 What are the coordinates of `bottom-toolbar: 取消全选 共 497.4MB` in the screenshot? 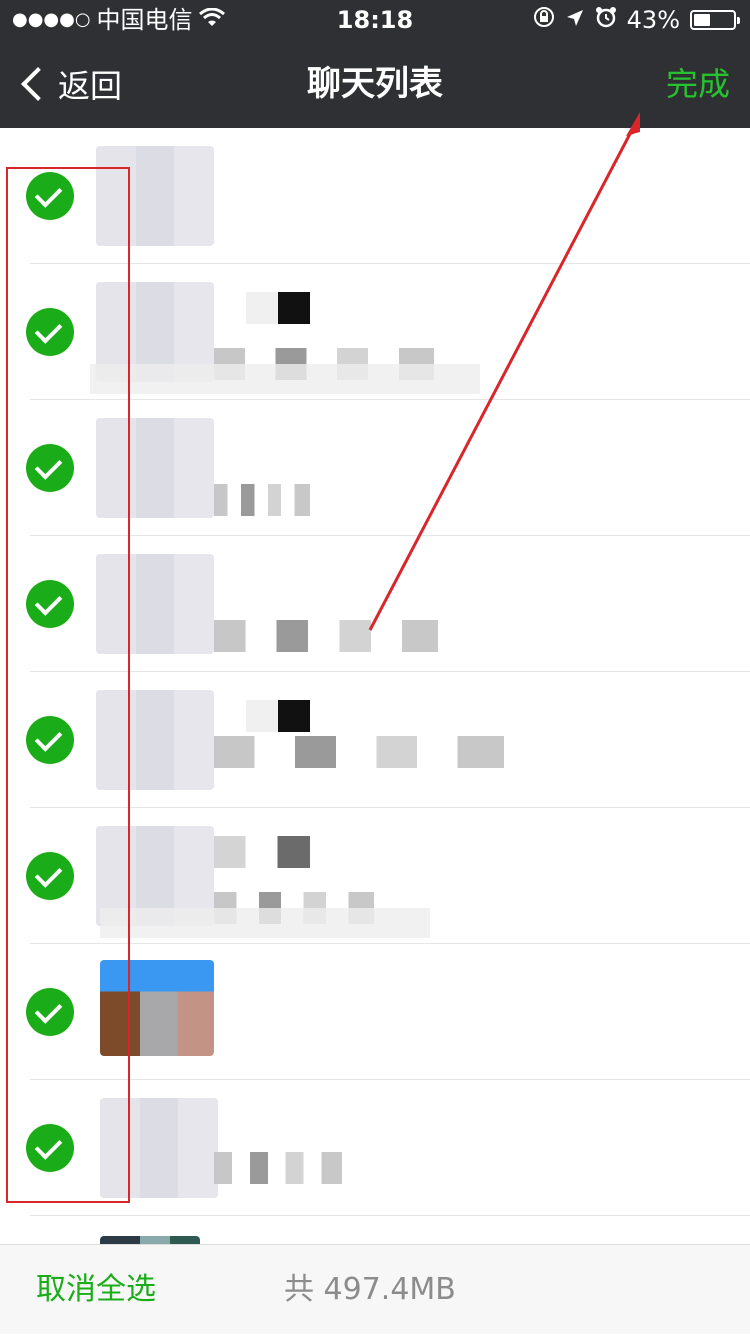 It's located at (375, 1289).